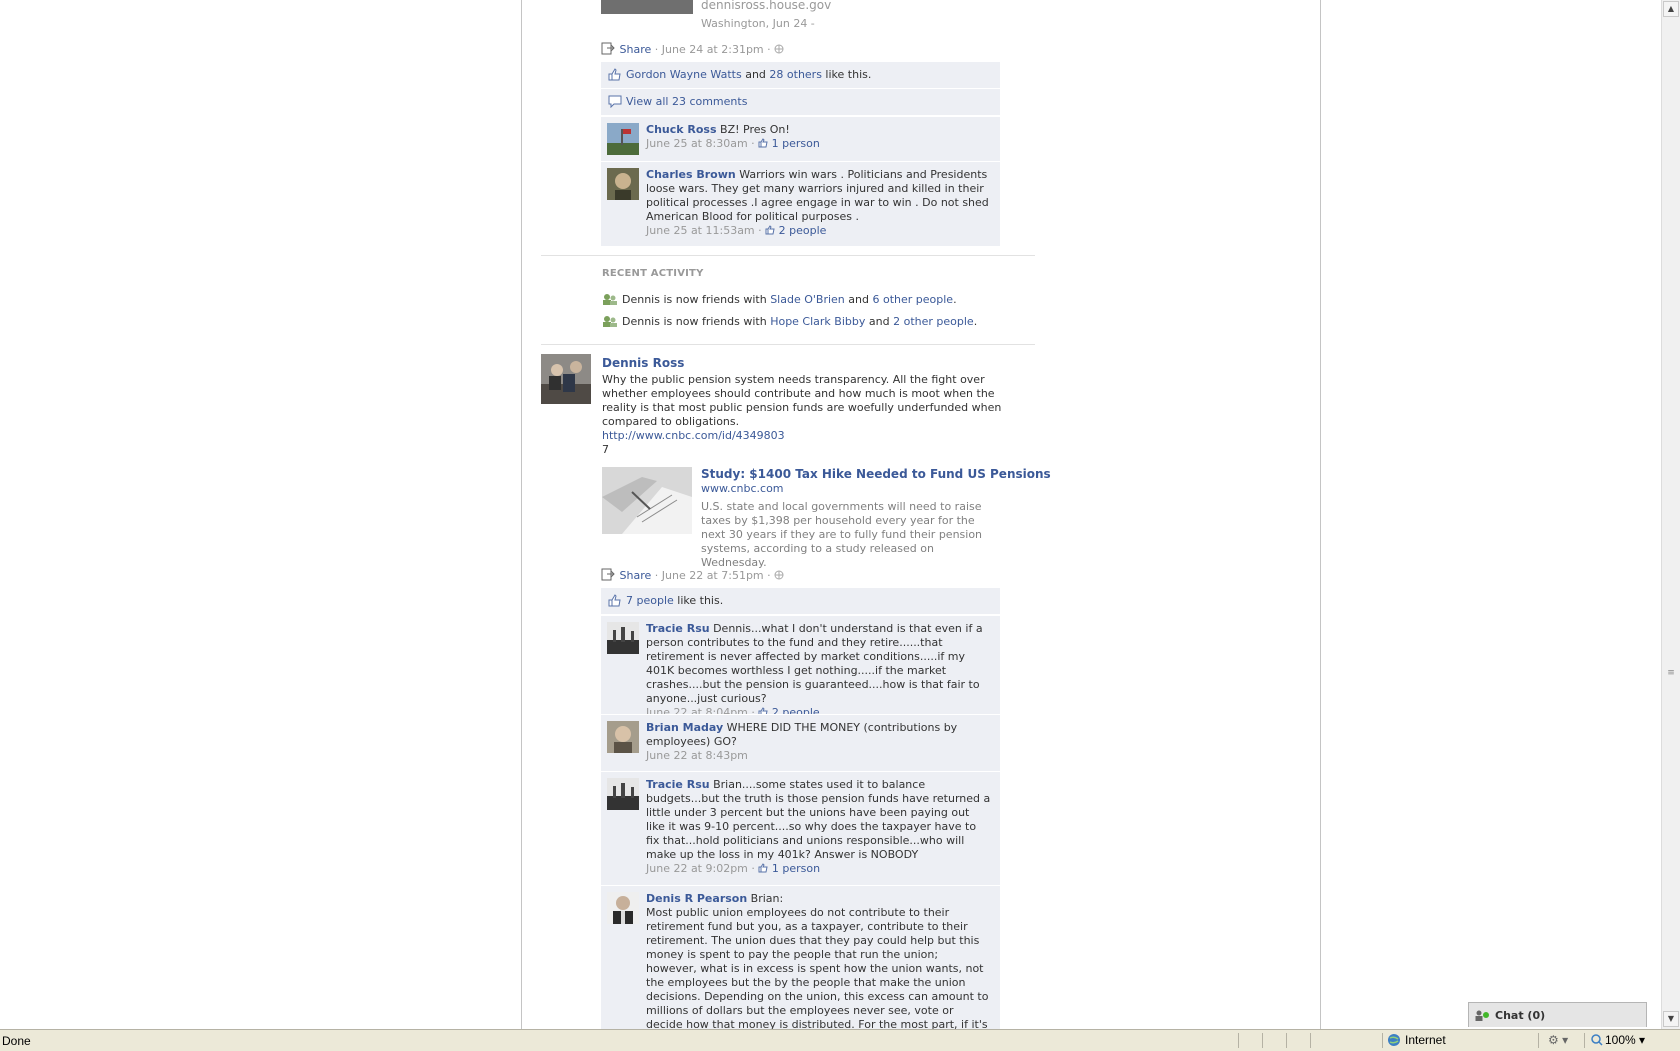 The width and height of the screenshot is (1680, 1051). Describe the element at coordinates (697, 143) in the screenshot. I see `comment-timestamp: June 25 at 8:30am` at that location.